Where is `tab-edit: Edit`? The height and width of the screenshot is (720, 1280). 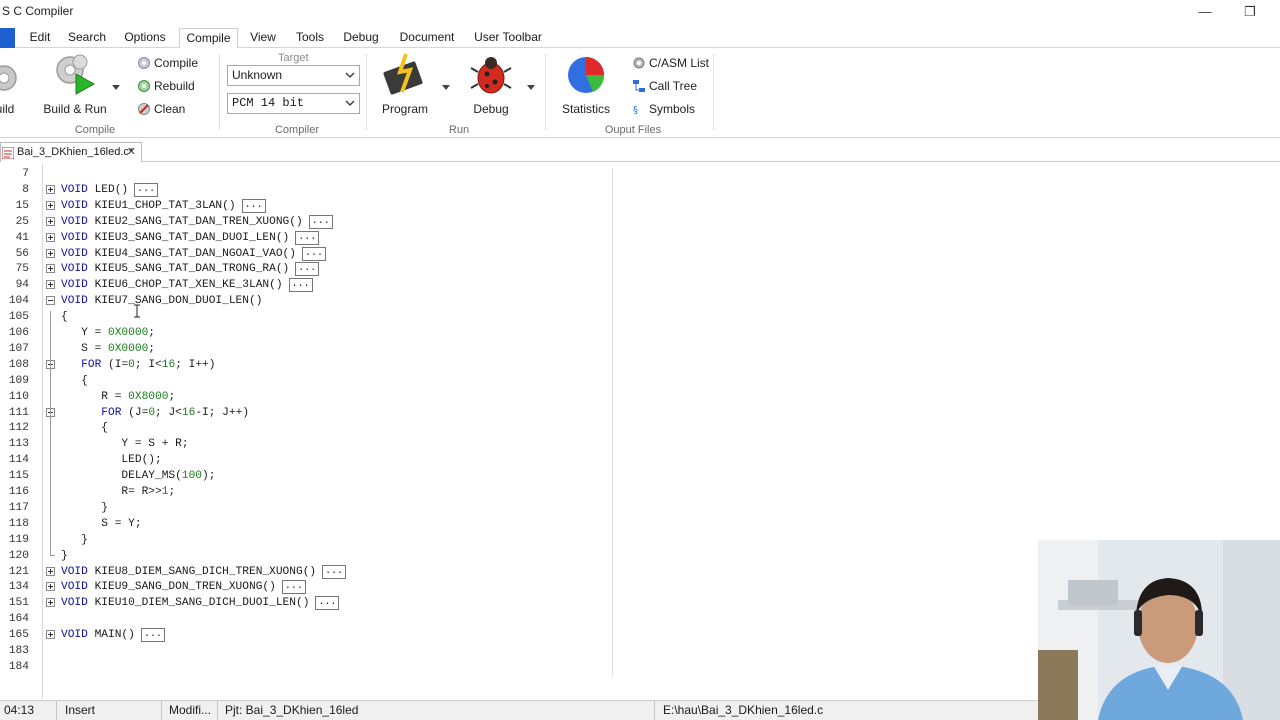
tab-edit: Edit is located at coordinates (40, 38).